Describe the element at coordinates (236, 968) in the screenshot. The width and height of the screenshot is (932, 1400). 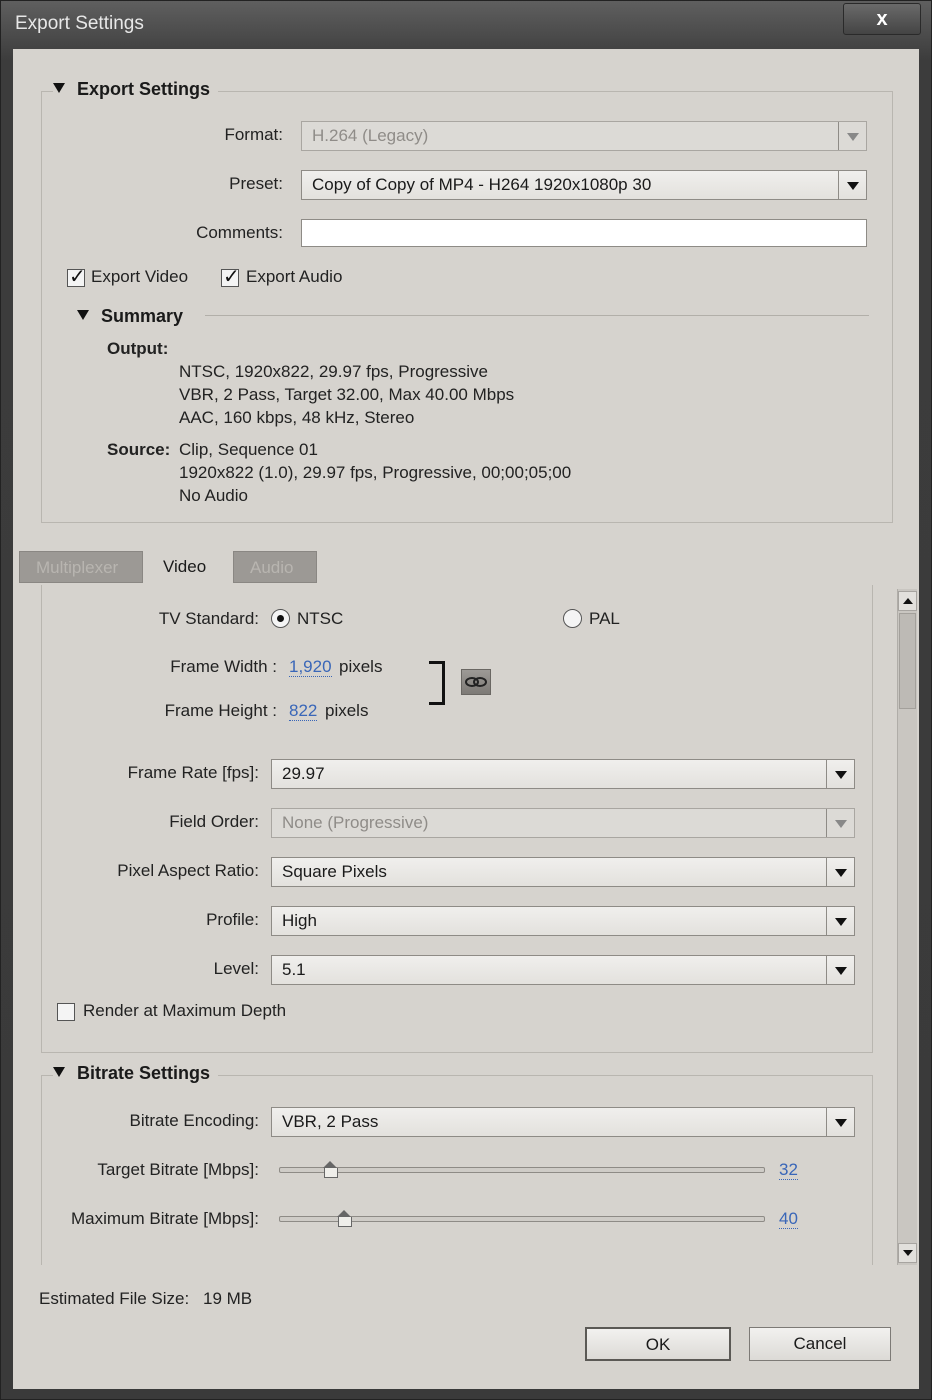
I see `level-label: Level:` at that location.